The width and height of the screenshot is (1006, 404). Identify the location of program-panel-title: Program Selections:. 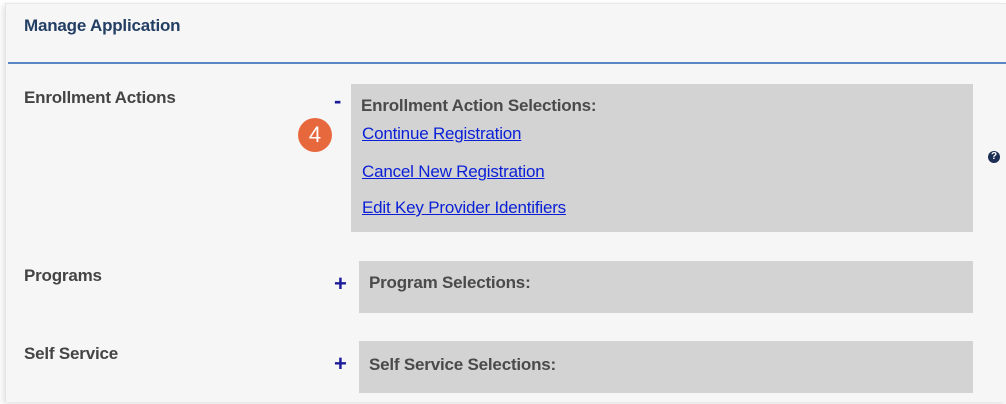
(450, 282).